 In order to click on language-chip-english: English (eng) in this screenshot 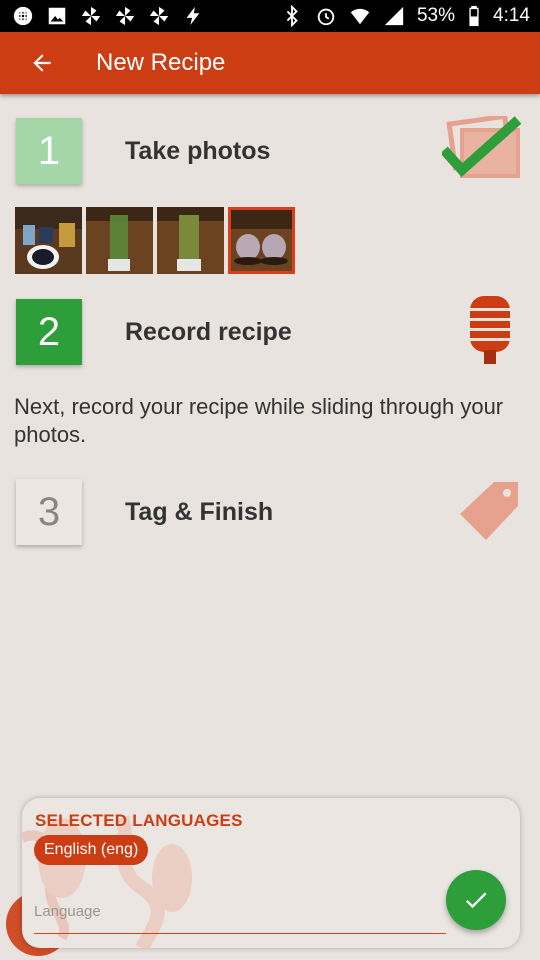, I will do `click(91, 850)`.